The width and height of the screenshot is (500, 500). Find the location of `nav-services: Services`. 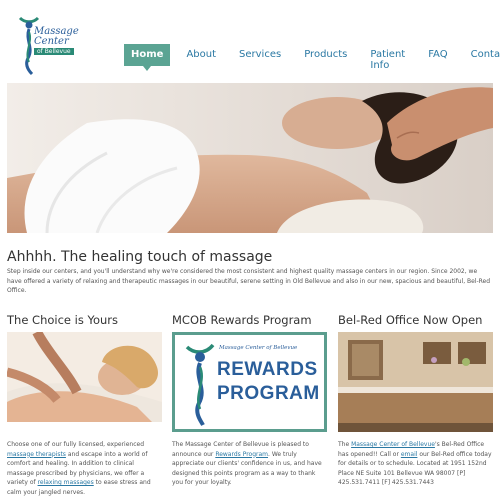

nav-services: Services is located at coordinates (260, 55).